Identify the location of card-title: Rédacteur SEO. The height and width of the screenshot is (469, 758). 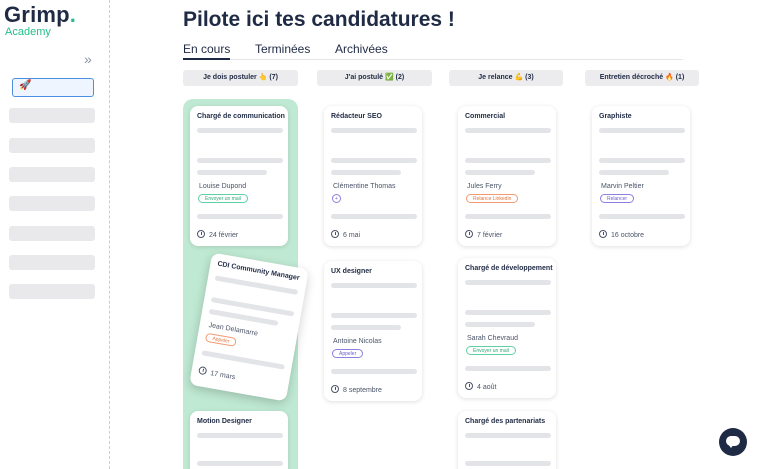
(356, 116).